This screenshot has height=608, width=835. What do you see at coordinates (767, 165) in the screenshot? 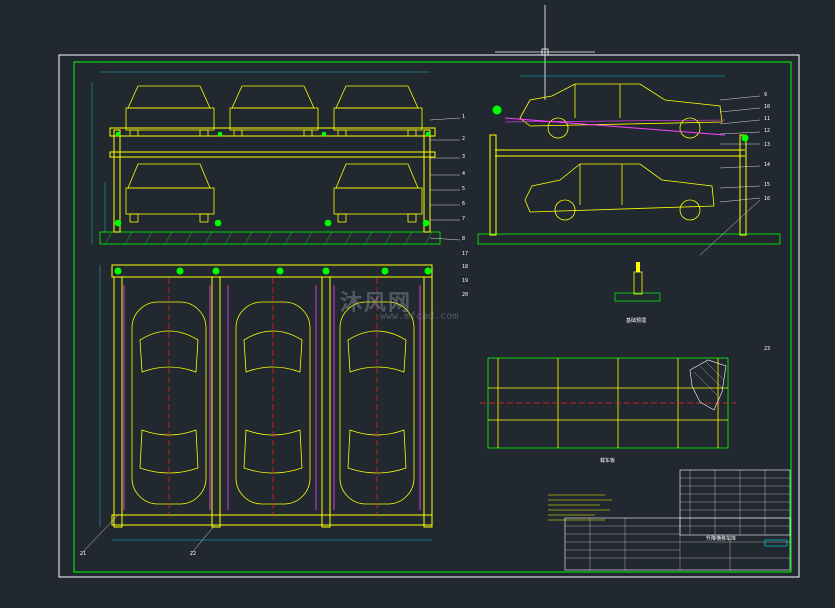
I see `balloon-number: 14` at bounding box center [767, 165].